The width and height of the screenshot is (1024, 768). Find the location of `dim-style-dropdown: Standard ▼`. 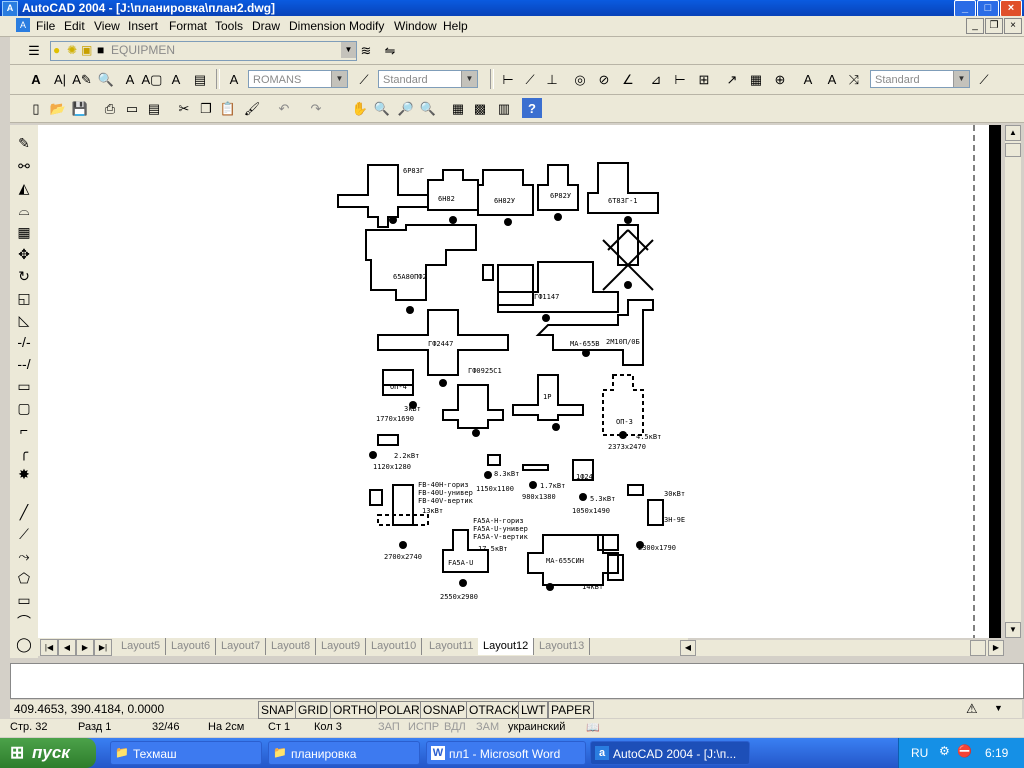

dim-style-dropdown: Standard ▼ is located at coordinates (428, 79).